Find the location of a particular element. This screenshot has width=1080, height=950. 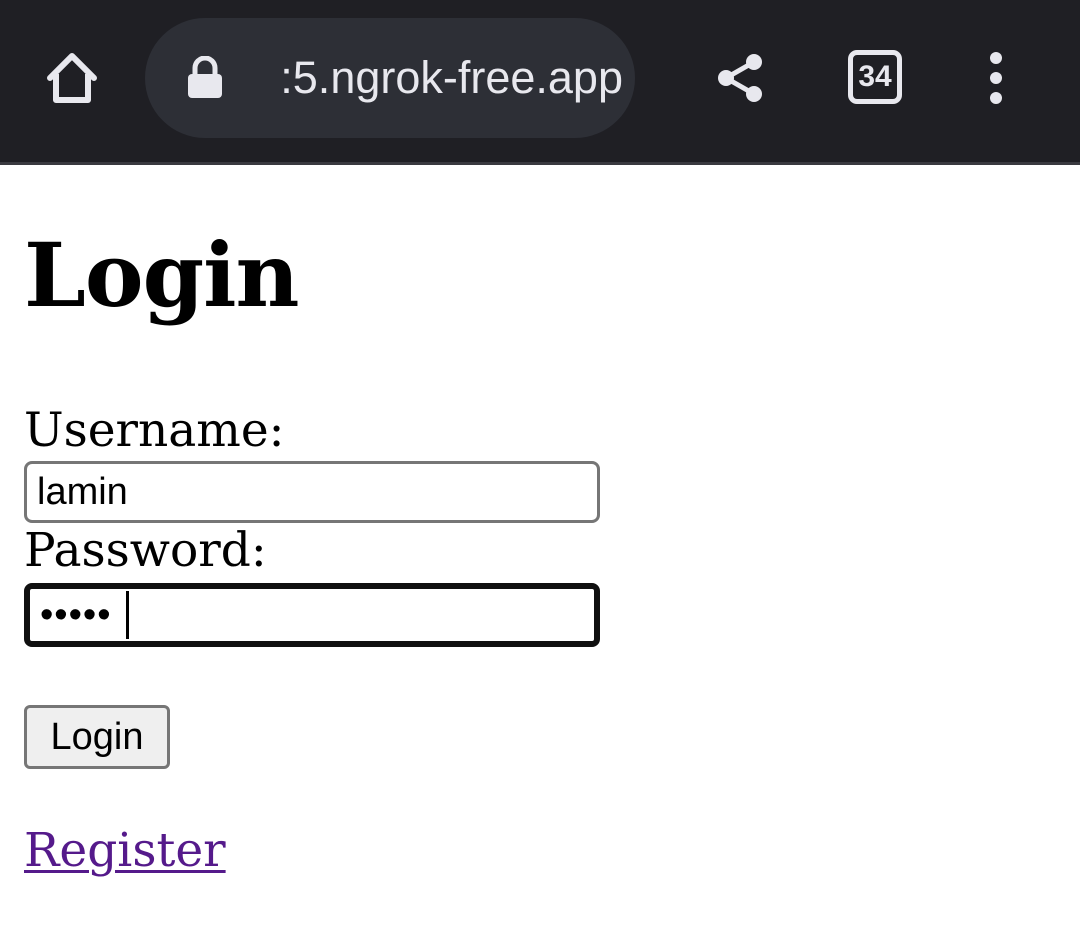

url-text: :5.ngrok-free.app is located at coordinates (433, 78).